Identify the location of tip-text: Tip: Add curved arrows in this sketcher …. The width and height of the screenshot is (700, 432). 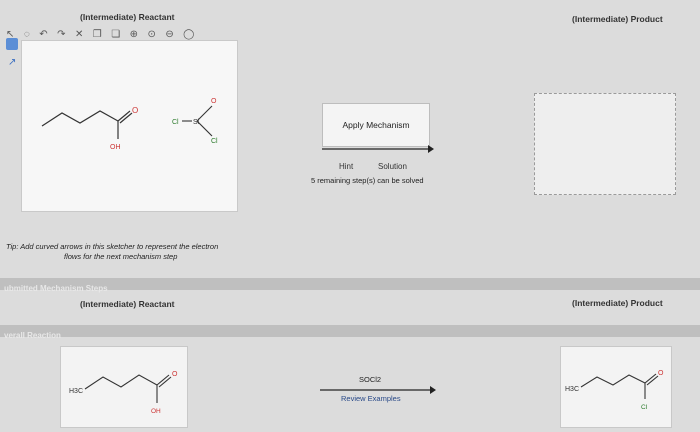
(132, 252).